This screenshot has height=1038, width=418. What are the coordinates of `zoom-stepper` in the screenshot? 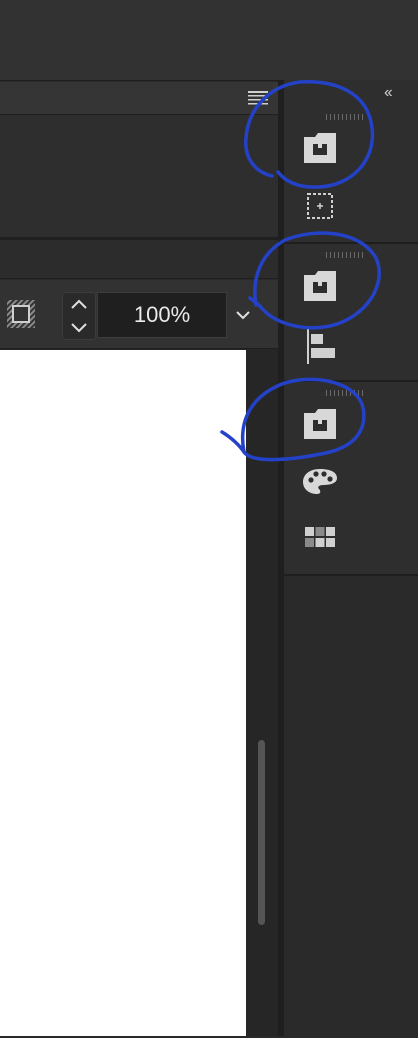 It's located at (79, 316).